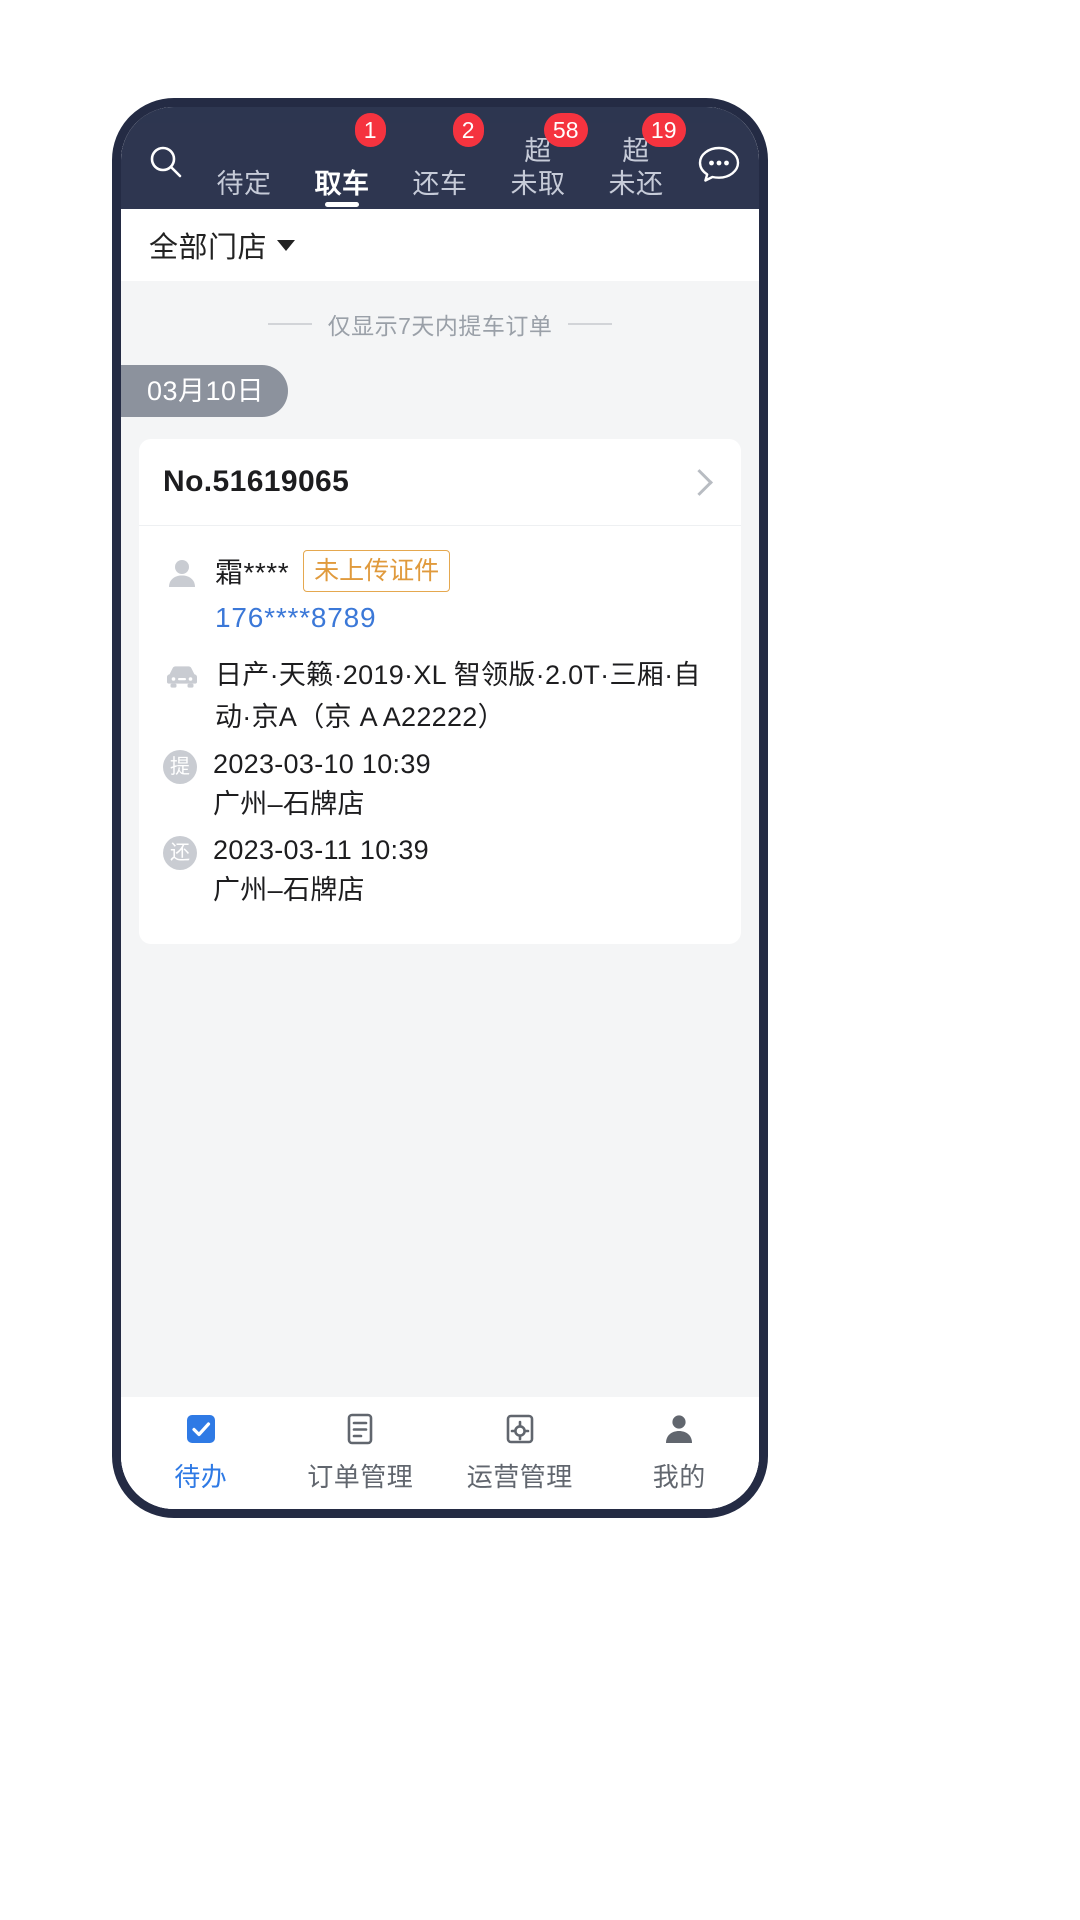  What do you see at coordinates (465, 784) in the screenshot?
I see `pickup-info: 2023-03-10 10:39 广州–石牌店` at bounding box center [465, 784].